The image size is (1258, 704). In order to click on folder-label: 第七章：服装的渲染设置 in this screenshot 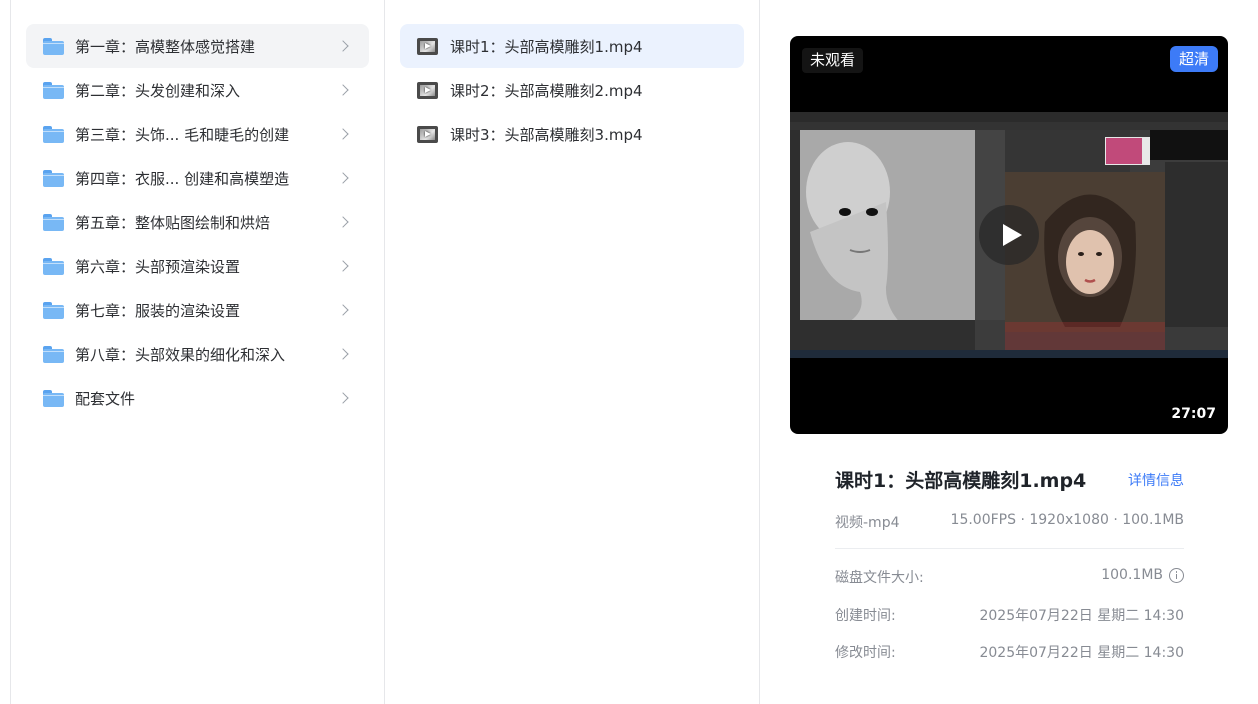, I will do `click(158, 310)`.